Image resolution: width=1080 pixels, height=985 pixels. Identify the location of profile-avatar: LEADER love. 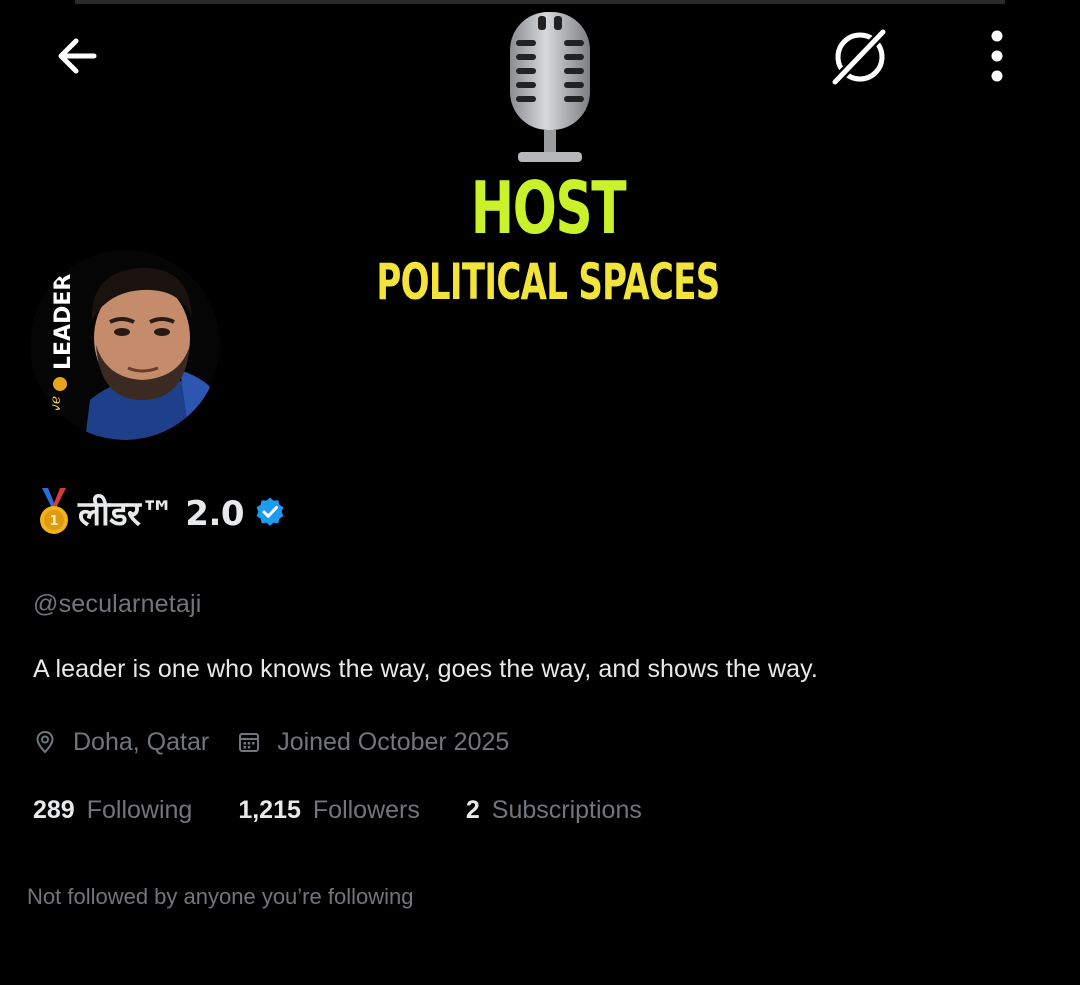
(125, 345).